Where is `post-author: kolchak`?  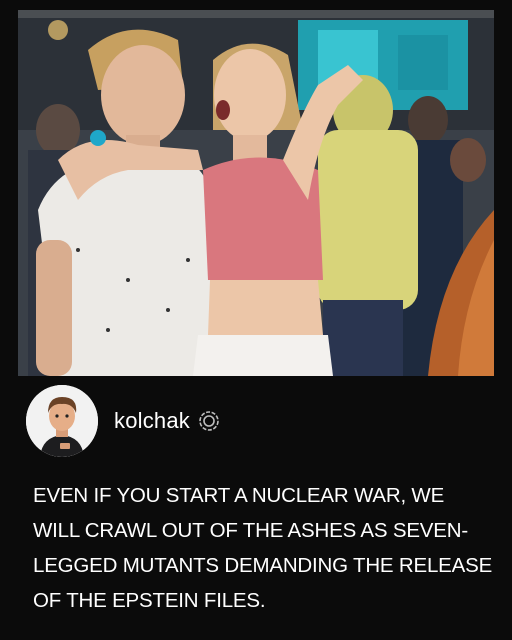 post-author: kolchak is located at coordinates (123, 421).